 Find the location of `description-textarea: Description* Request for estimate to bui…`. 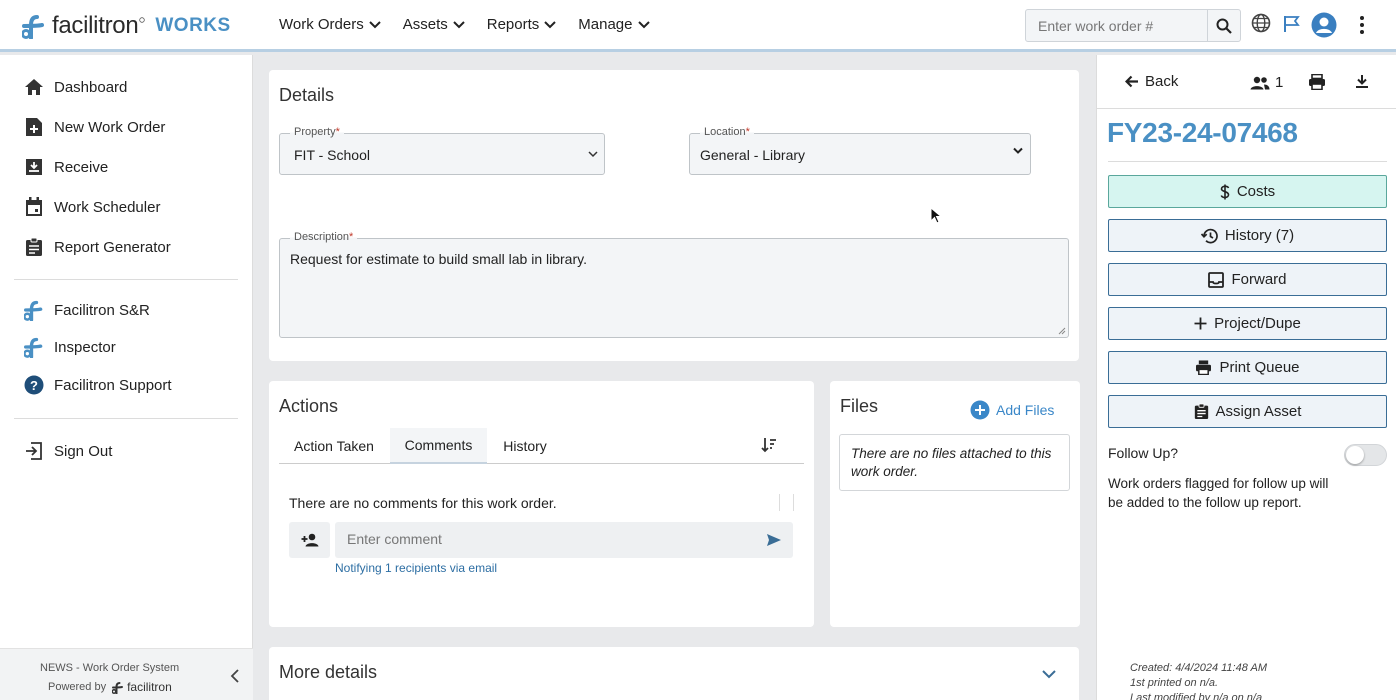

description-textarea: Description* Request for estimate to bui… is located at coordinates (674, 284).